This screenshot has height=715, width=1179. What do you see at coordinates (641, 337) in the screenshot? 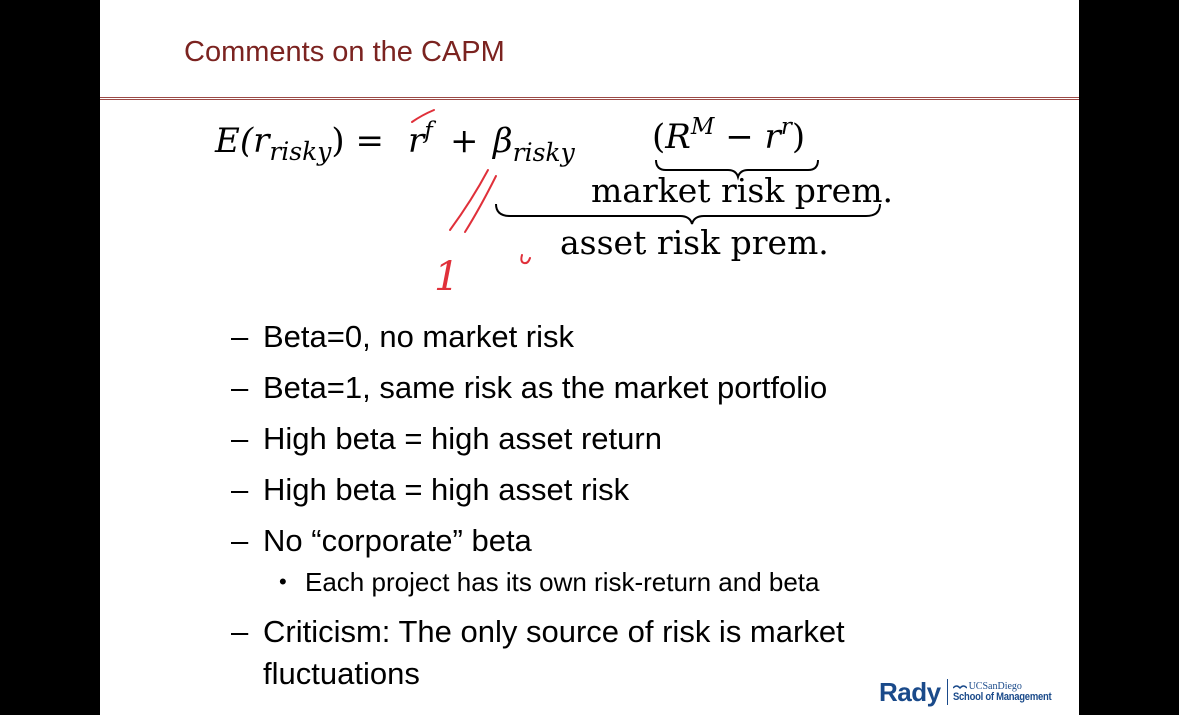
I see `bullet-item: – Beta=0, no market risk` at bounding box center [641, 337].